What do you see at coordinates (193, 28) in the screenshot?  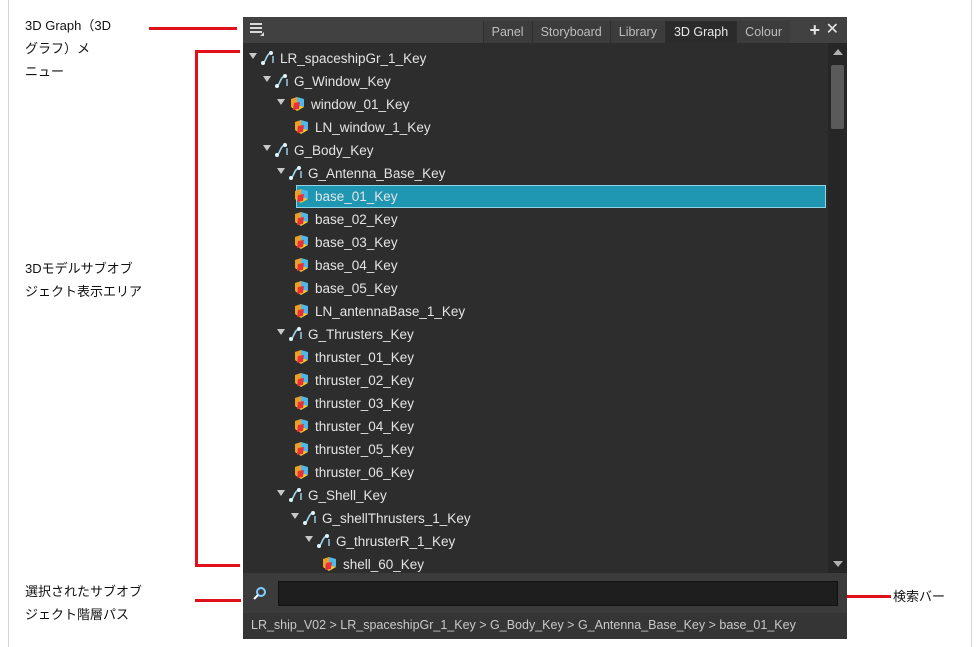 I see `menu-annotation-pointer` at bounding box center [193, 28].